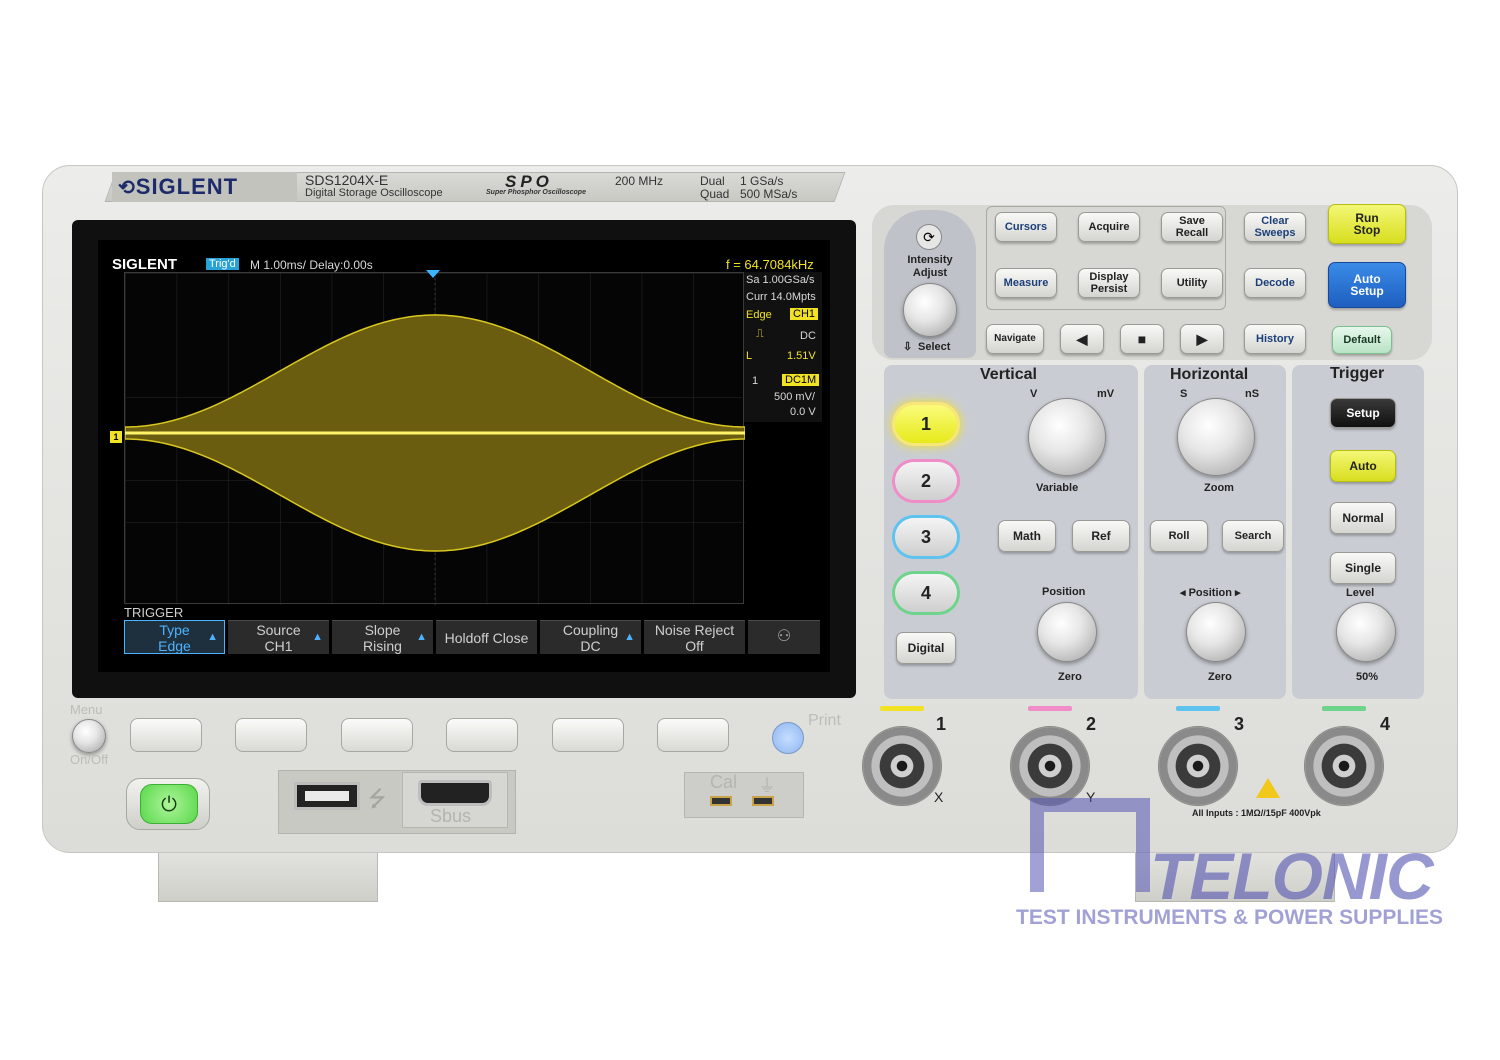 The image size is (1500, 1060). I want to click on input-2-label: 2, so click(1091, 724).